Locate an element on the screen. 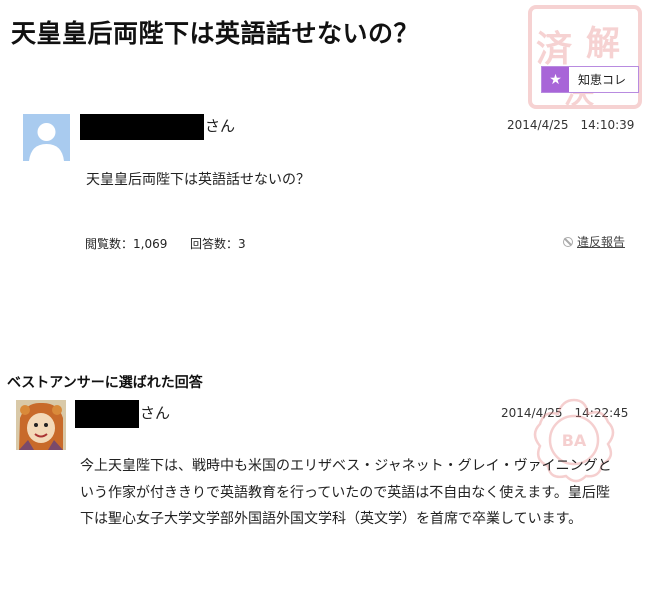 The image size is (653, 592). views-count: 閲覧数：1,069 is located at coordinates (126, 243).